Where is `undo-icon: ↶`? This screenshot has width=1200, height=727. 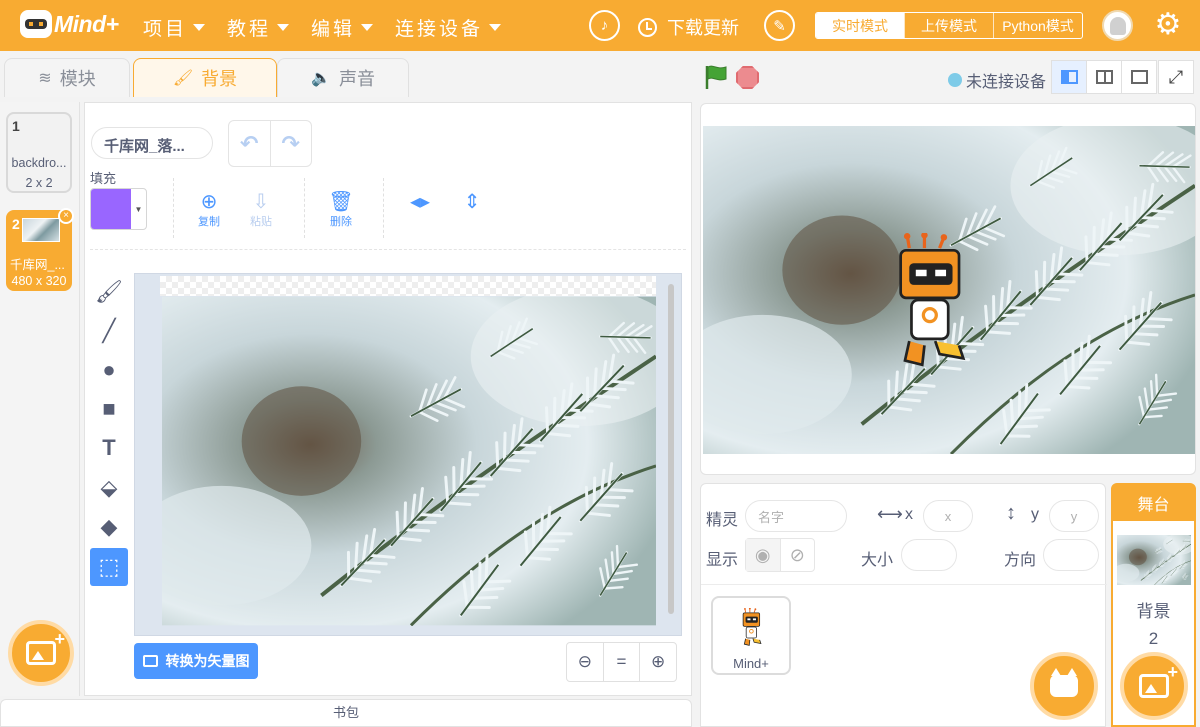
undo-icon: ↶ is located at coordinates (250, 143).